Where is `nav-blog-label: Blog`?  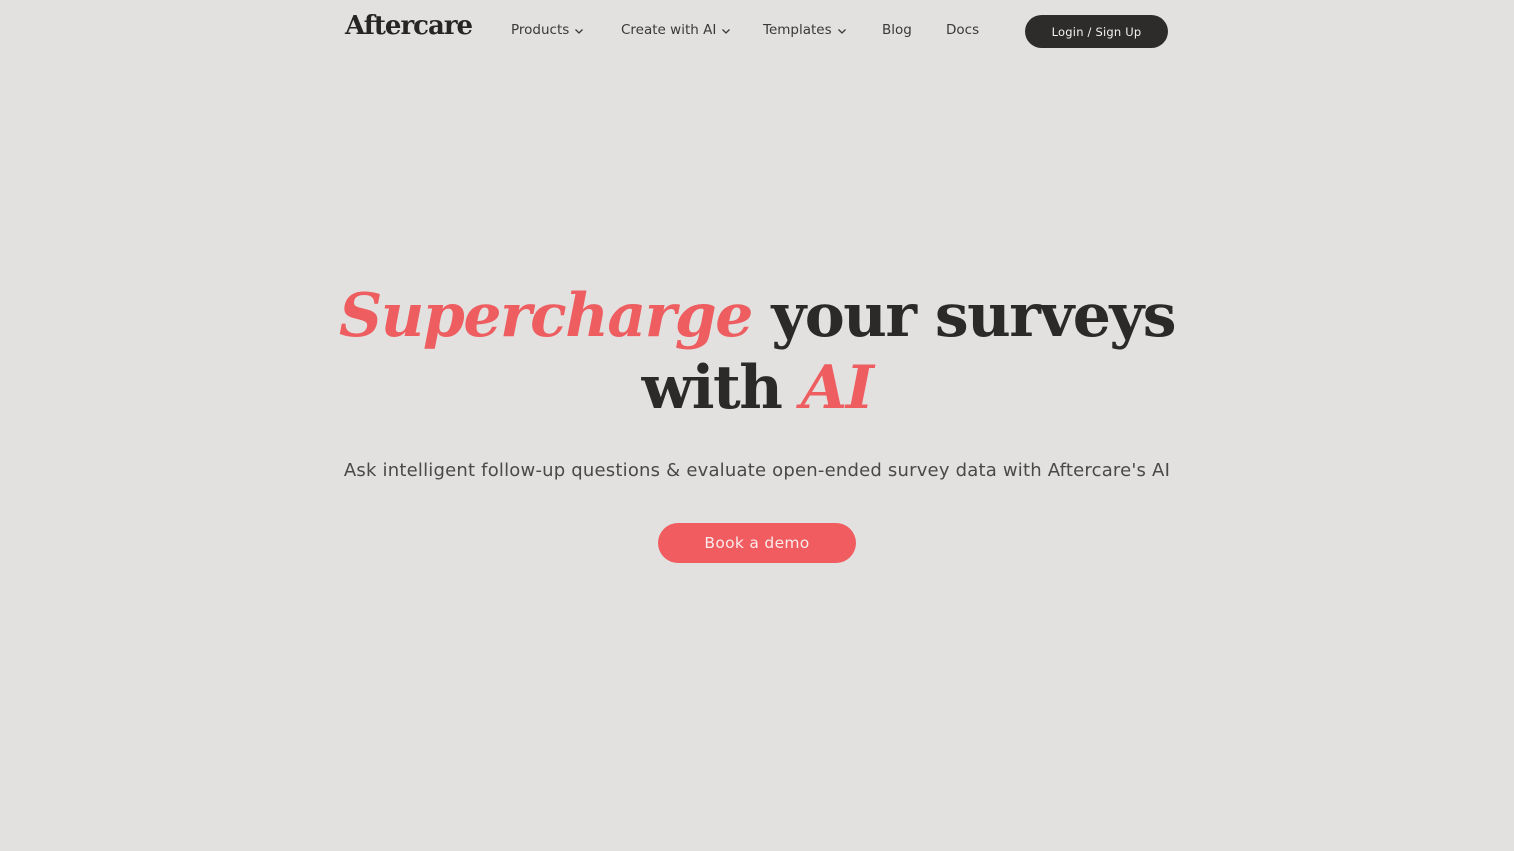 nav-blog-label: Blog is located at coordinates (897, 30).